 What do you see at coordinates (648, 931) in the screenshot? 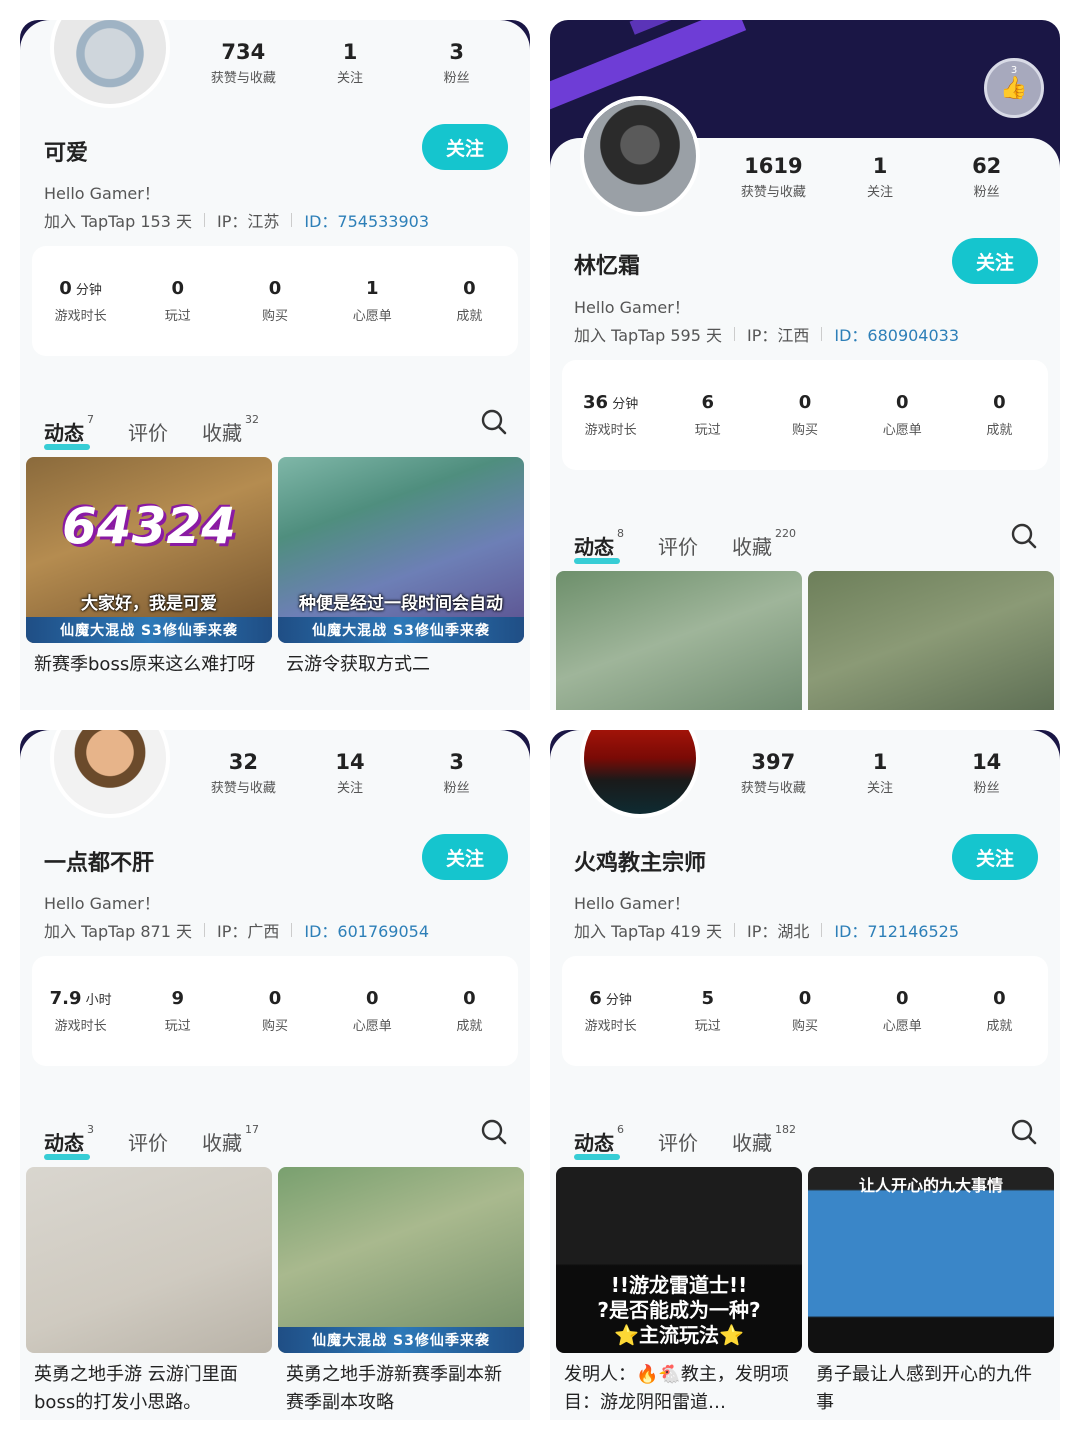
I see `joined-days: 加入 TapTap 419 天` at bounding box center [648, 931].